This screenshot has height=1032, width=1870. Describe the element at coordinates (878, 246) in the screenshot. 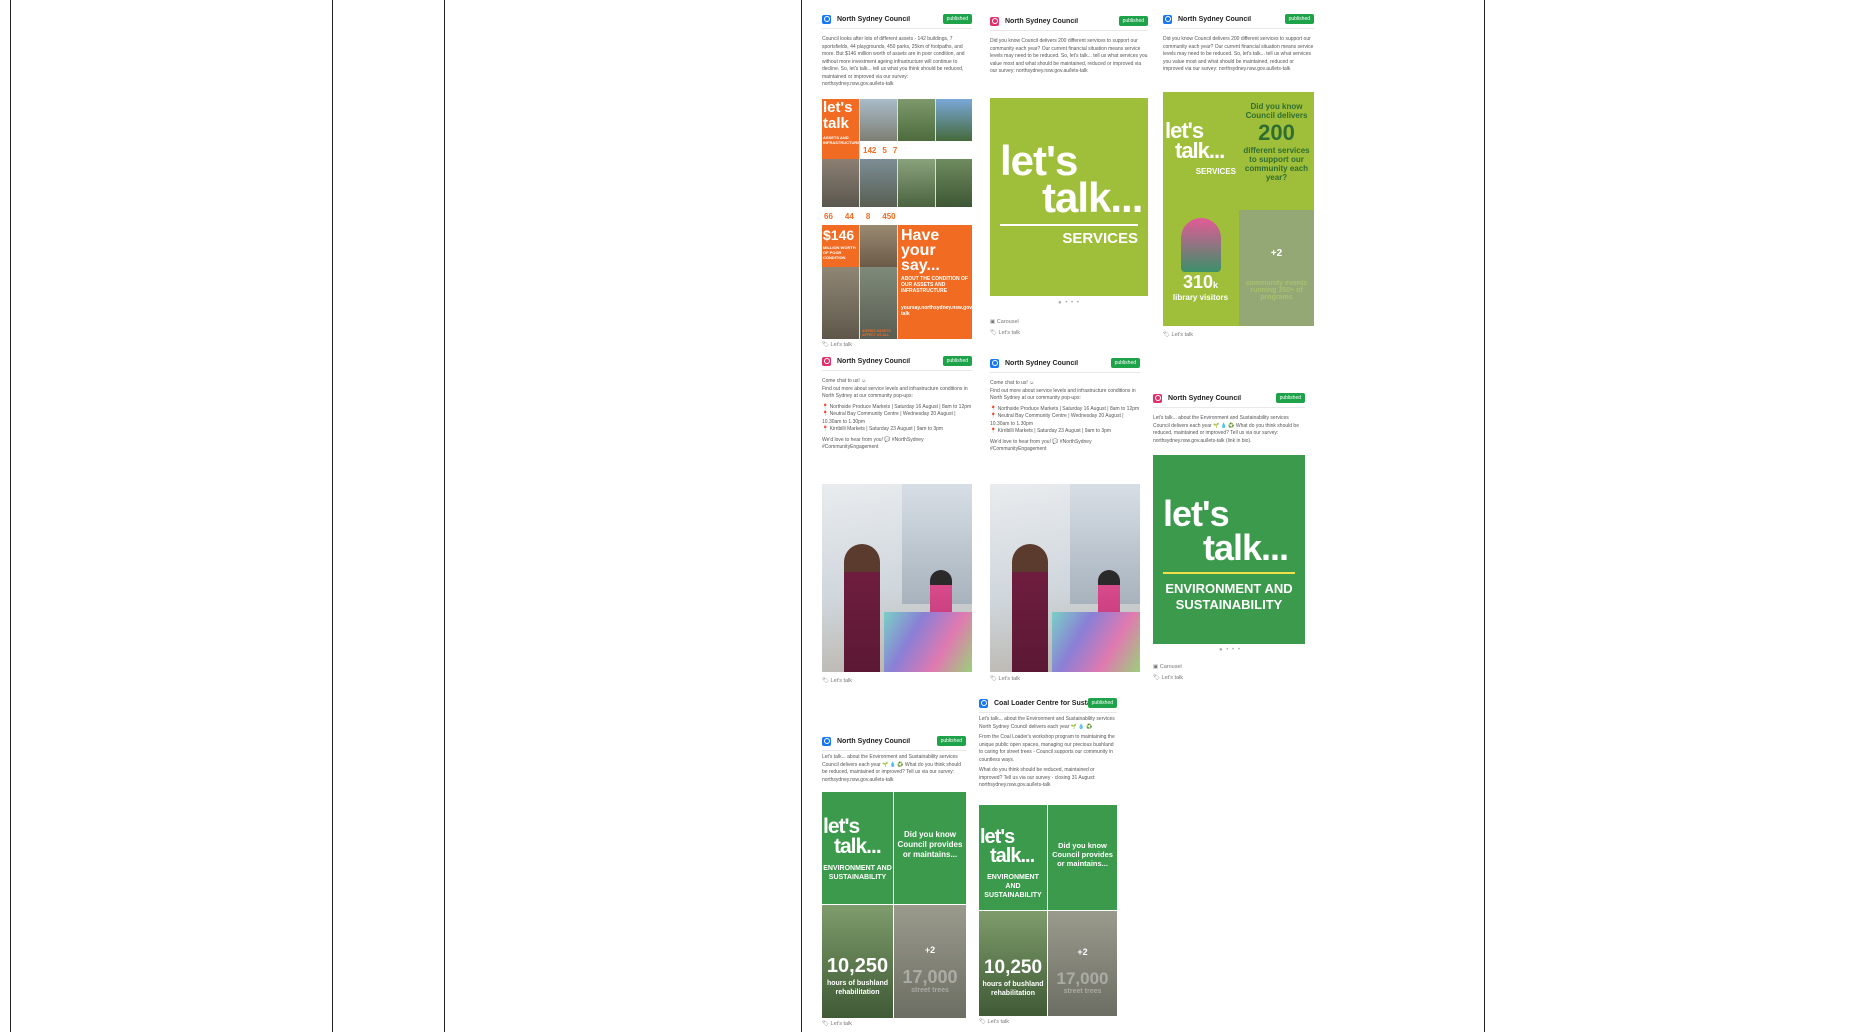

I see `construction-photo` at that location.